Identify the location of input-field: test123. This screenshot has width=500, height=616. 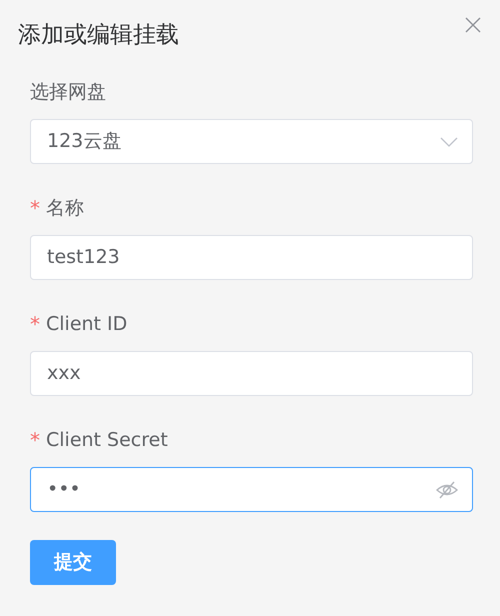
(251, 257).